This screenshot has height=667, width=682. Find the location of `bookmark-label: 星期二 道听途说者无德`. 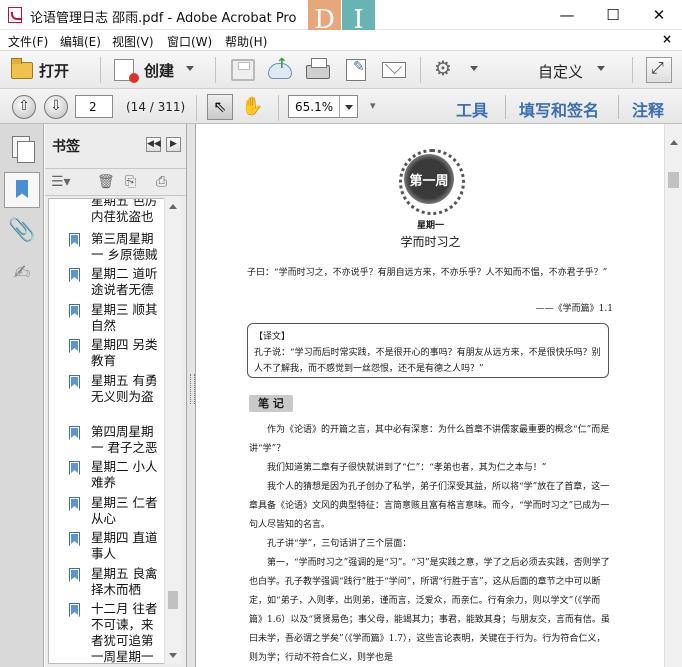

bookmark-label: 星期二 道听途说者无德 is located at coordinates (124, 281).